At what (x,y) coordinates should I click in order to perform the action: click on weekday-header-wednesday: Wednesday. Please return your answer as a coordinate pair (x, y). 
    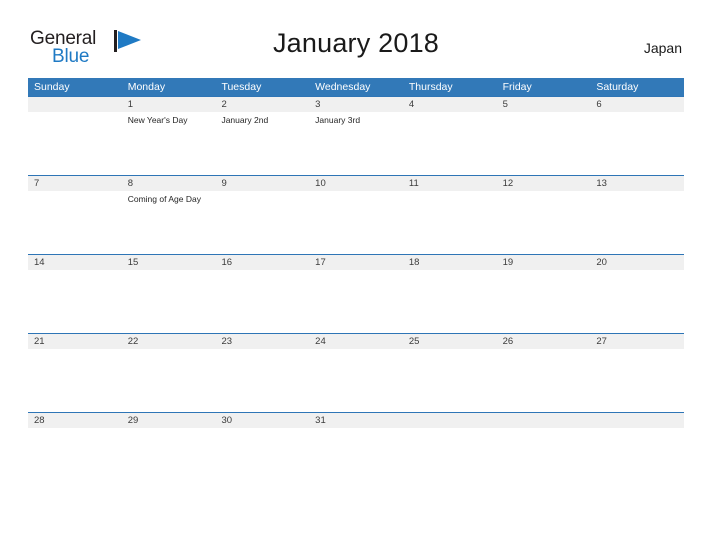
    Looking at the image, I should click on (343, 87).